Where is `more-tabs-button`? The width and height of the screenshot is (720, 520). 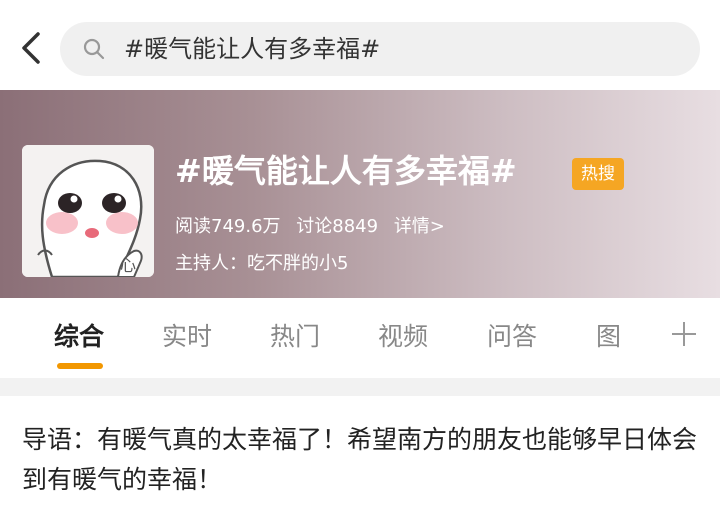
more-tabs-button is located at coordinates (684, 334).